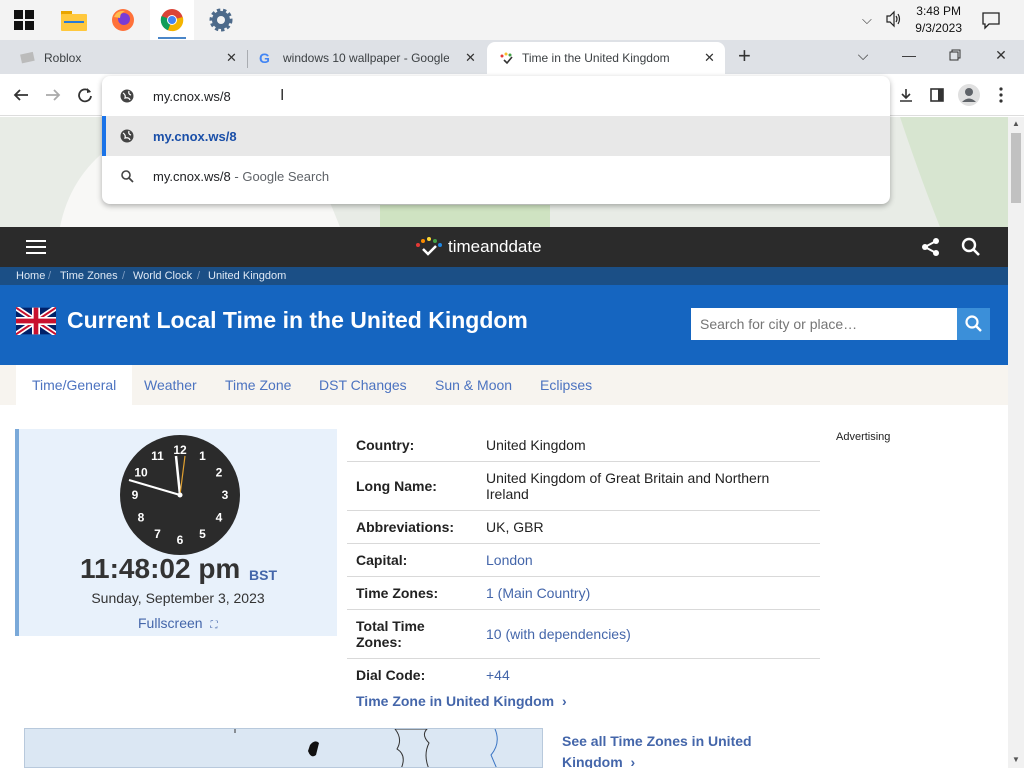  Describe the element at coordinates (157, 456) in the screenshot. I see `clock-numeral: 11` at that location.